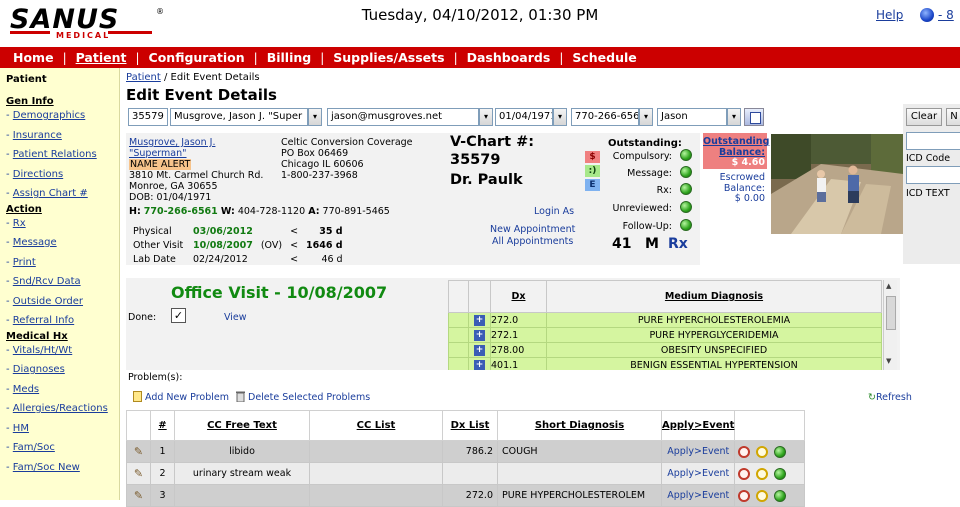  What do you see at coordinates (289, 57) in the screenshot?
I see `nav-billing: Billing` at bounding box center [289, 57].